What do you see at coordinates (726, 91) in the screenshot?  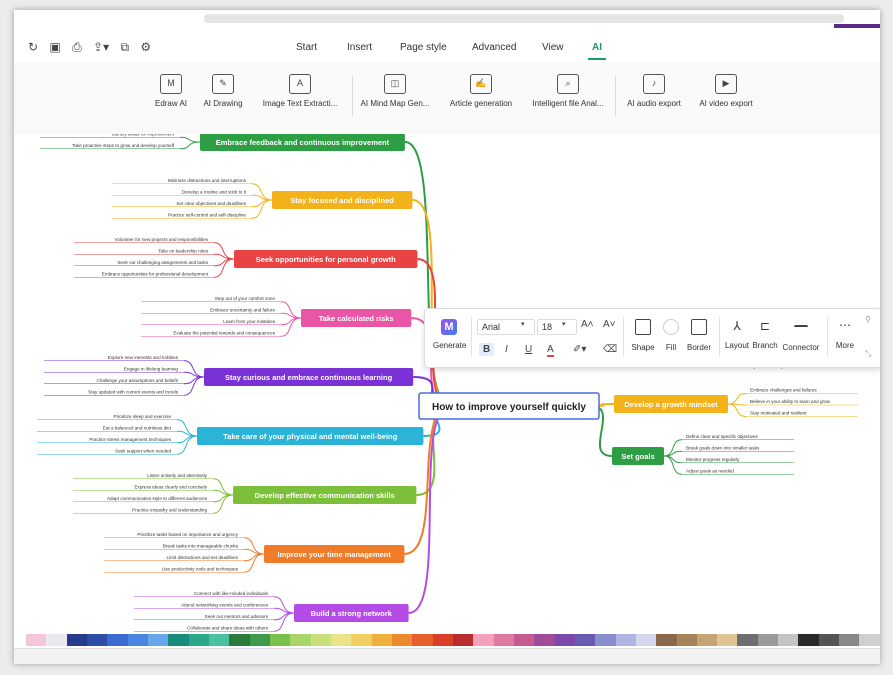 I see `ai-video-export-button: ▶ AI video export` at bounding box center [726, 91].